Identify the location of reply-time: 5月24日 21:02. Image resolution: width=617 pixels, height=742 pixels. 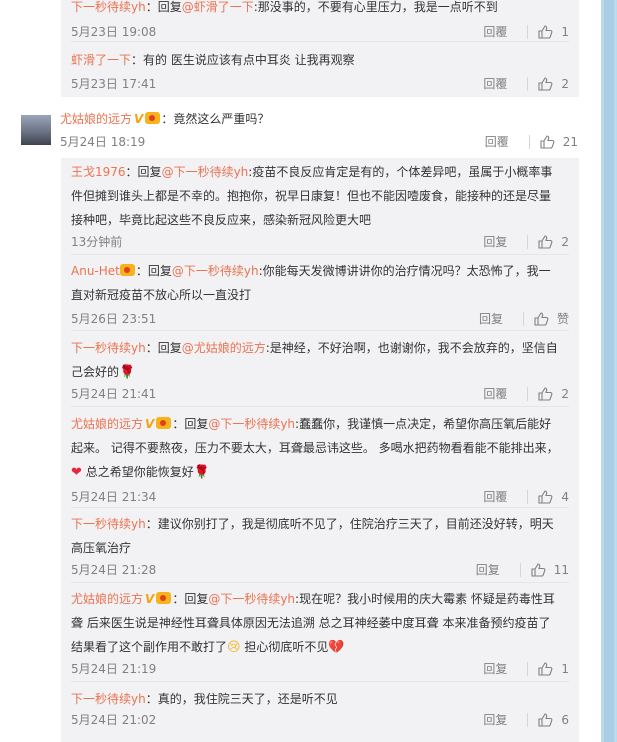
(114, 720).